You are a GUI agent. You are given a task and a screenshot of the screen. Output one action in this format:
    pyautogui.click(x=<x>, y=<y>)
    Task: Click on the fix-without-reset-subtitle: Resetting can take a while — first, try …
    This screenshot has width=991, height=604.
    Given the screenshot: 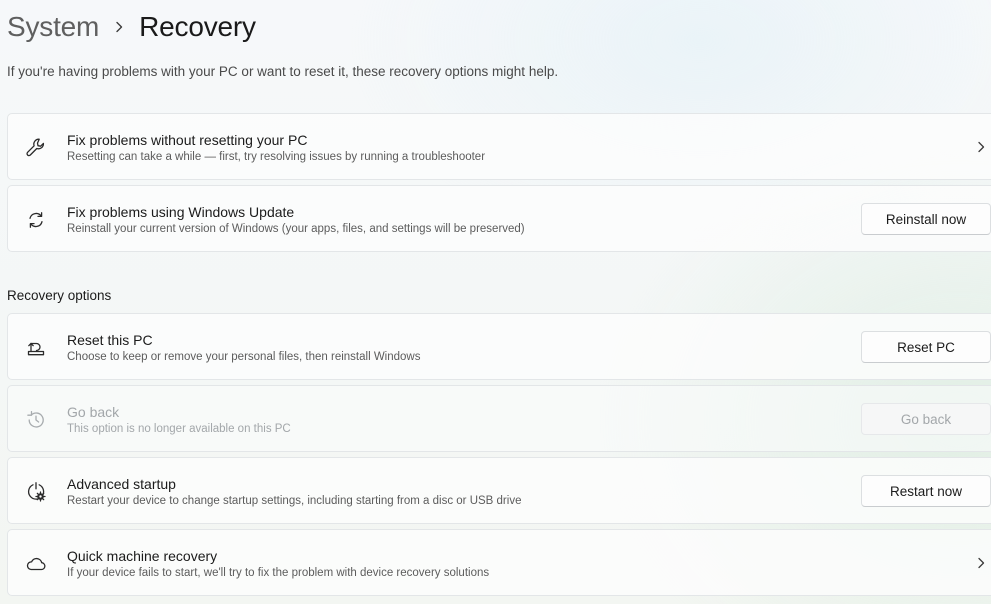 What is the action you would take?
    pyautogui.click(x=276, y=157)
    